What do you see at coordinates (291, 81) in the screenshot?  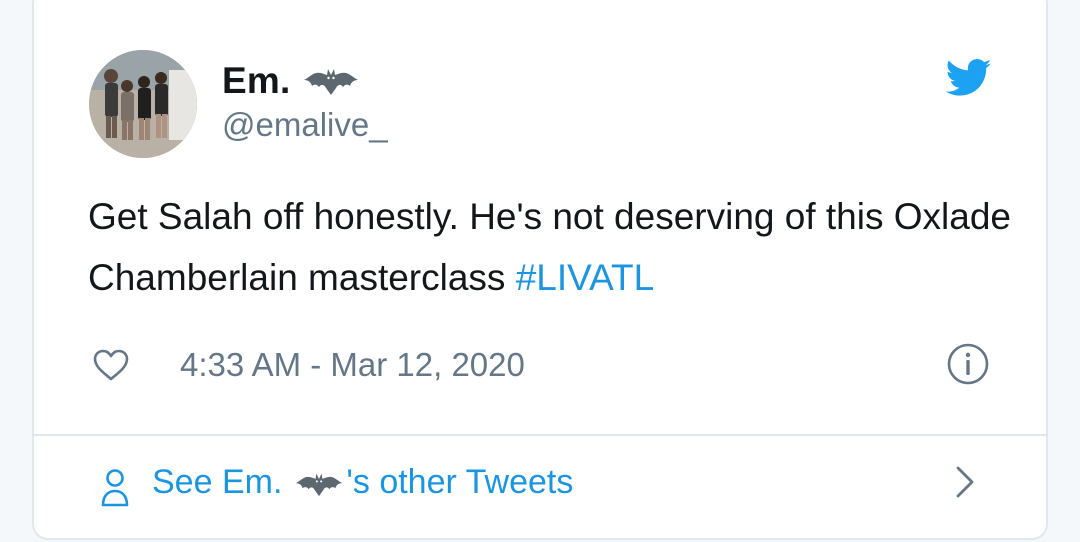 I see `display-name-row: Em.` at bounding box center [291, 81].